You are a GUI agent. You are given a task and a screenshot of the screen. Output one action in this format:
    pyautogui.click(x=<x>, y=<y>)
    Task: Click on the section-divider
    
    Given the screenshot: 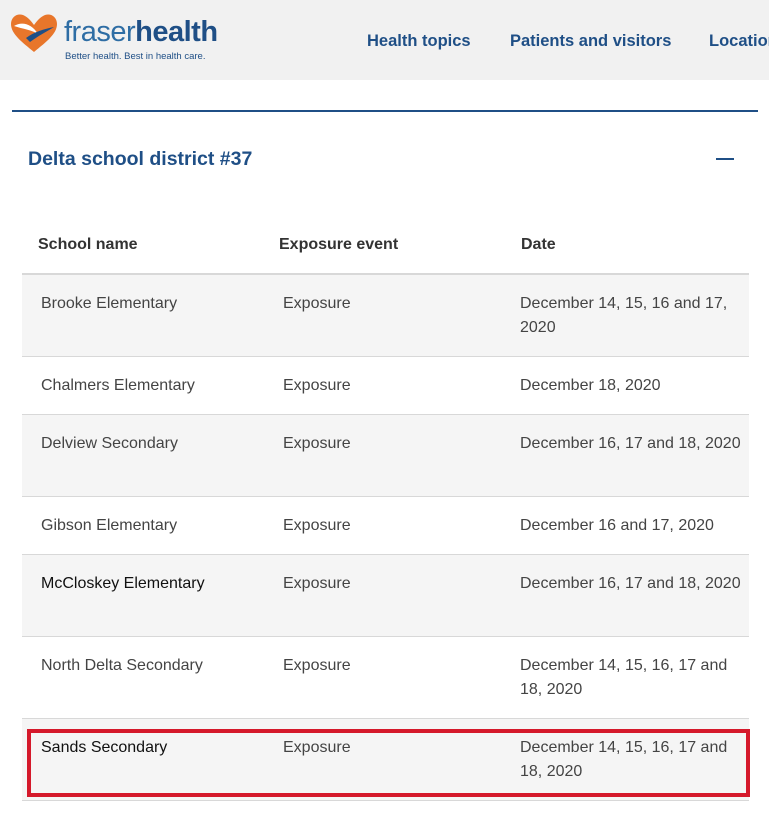 What is the action you would take?
    pyautogui.click(x=385, y=111)
    